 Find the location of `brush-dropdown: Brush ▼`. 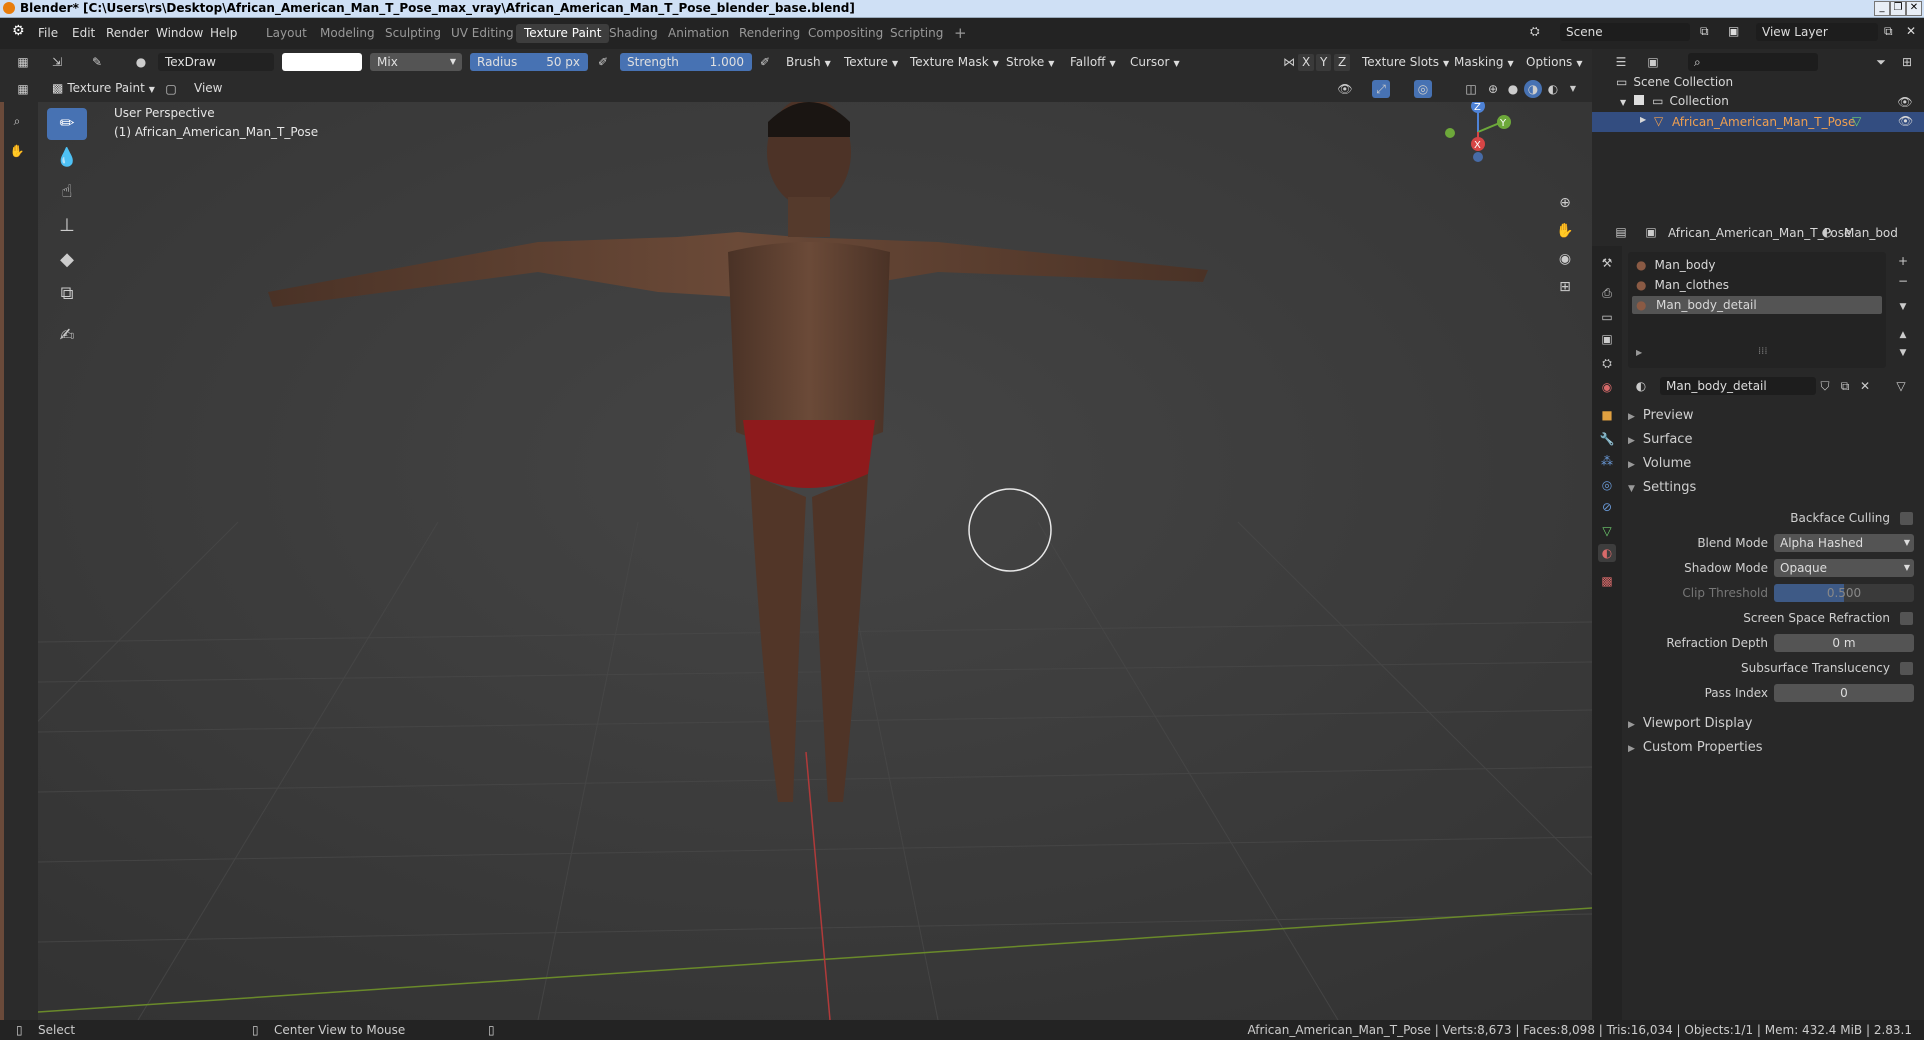

brush-dropdown: Brush ▼ is located at coordinates (808, 62).